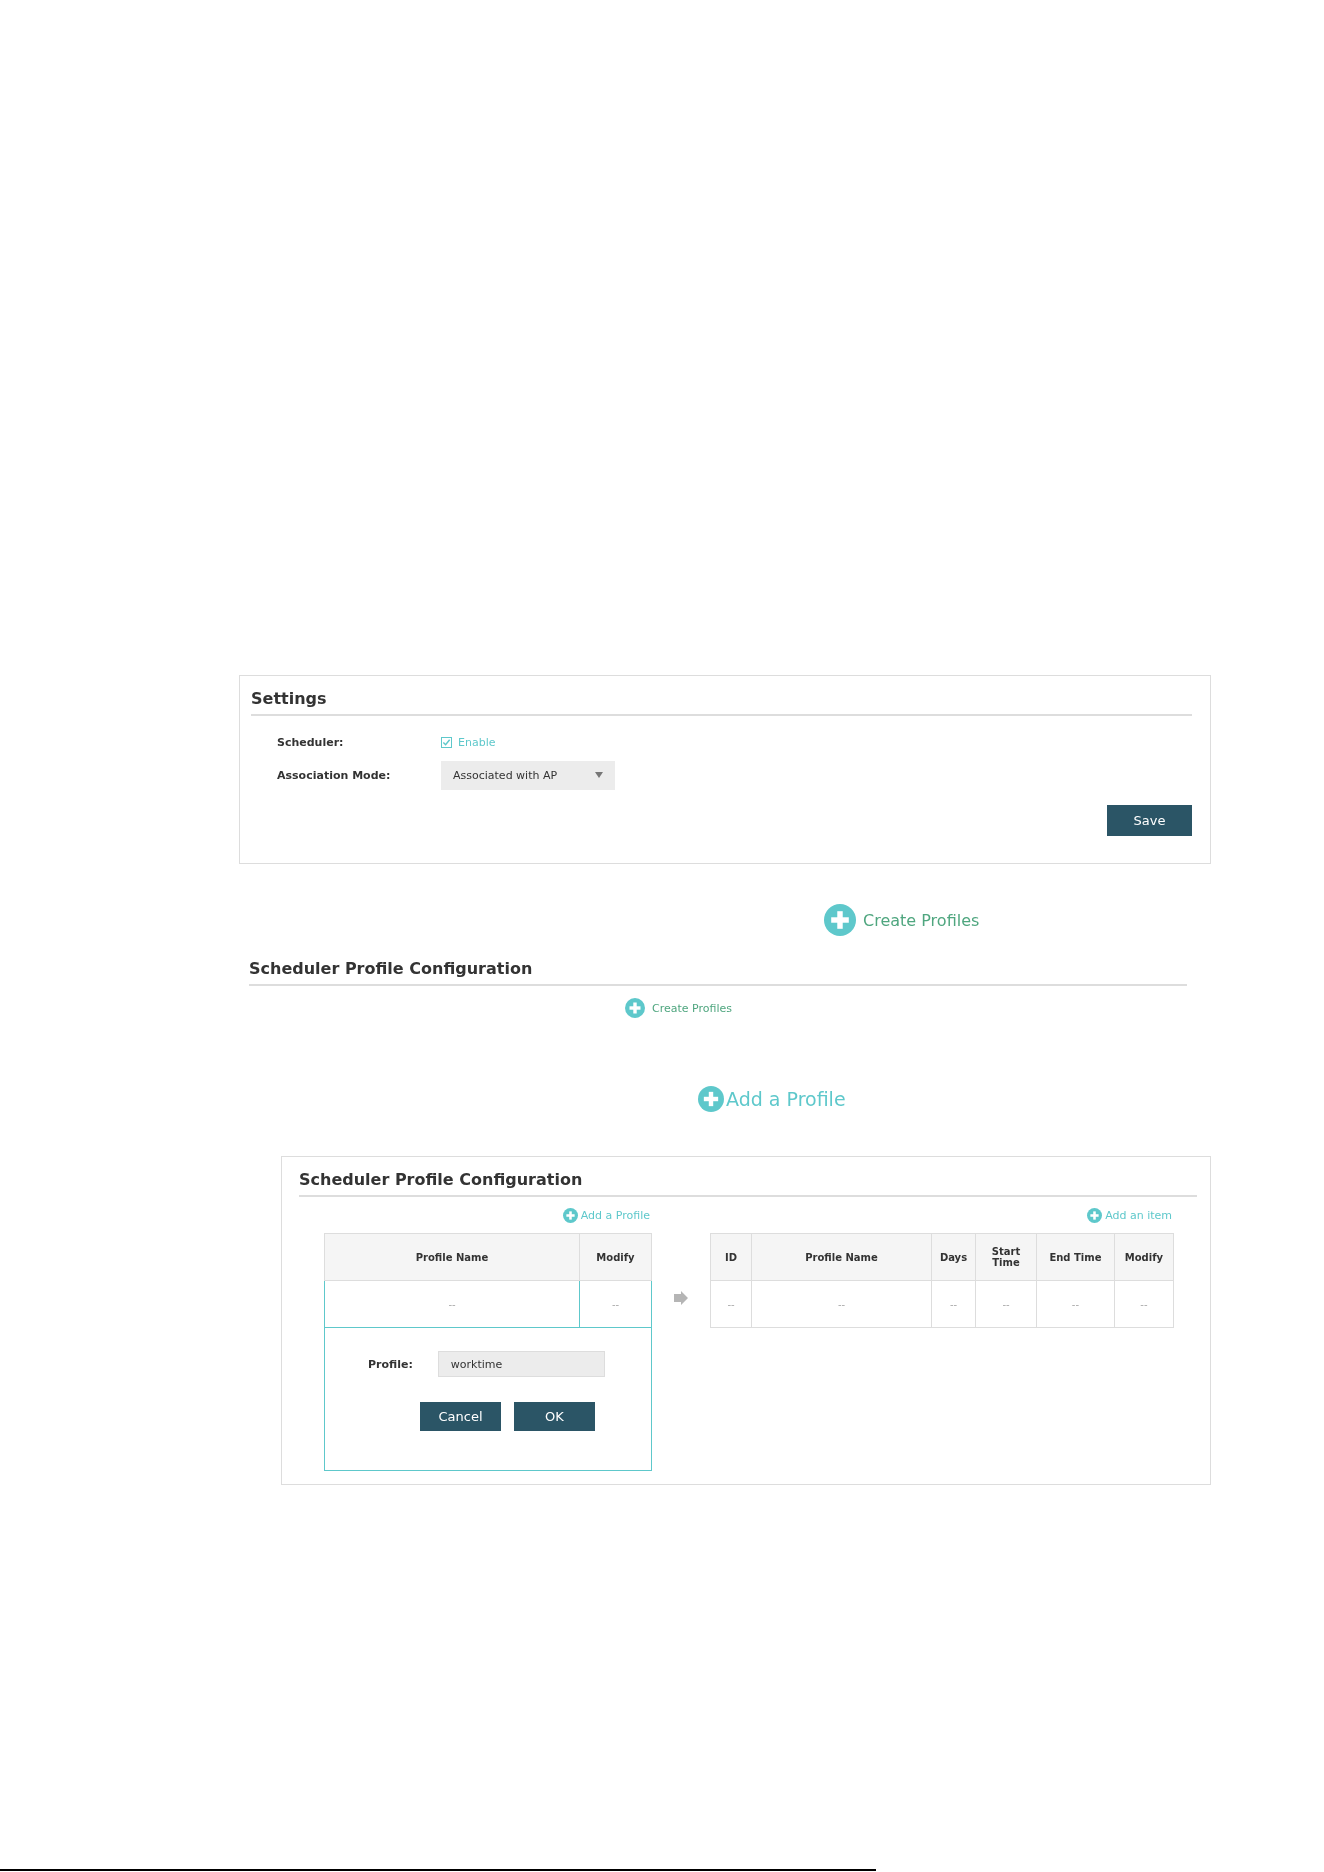  What do you see at coordinates (554, 1416) in the screenshot?
I see `ok-button: OK` at bounding box center [554, 1416].